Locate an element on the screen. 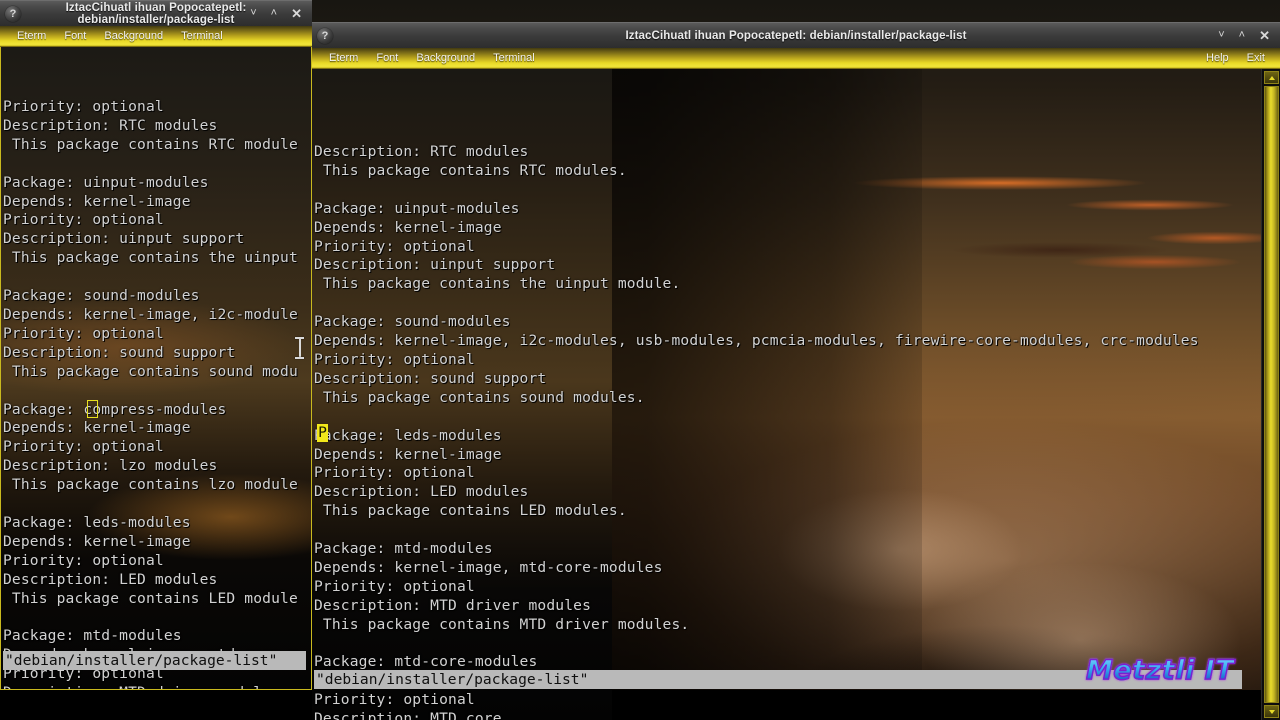 The width and height of the screenshot is (1280, 720). menubar-focused-window: Eterm Font Background Terminal Help Exit is located at coordinates (796, 58).